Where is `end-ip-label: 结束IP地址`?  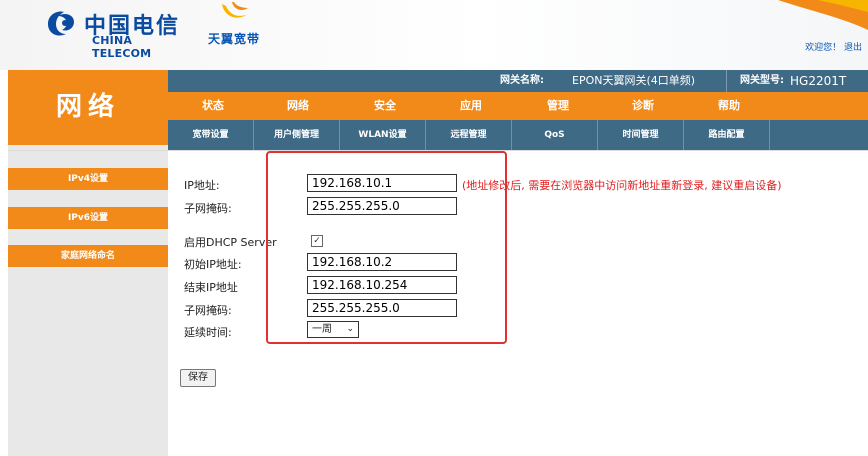
end-ip-label: 结束IP地址 is located at coordinates (211, 287).